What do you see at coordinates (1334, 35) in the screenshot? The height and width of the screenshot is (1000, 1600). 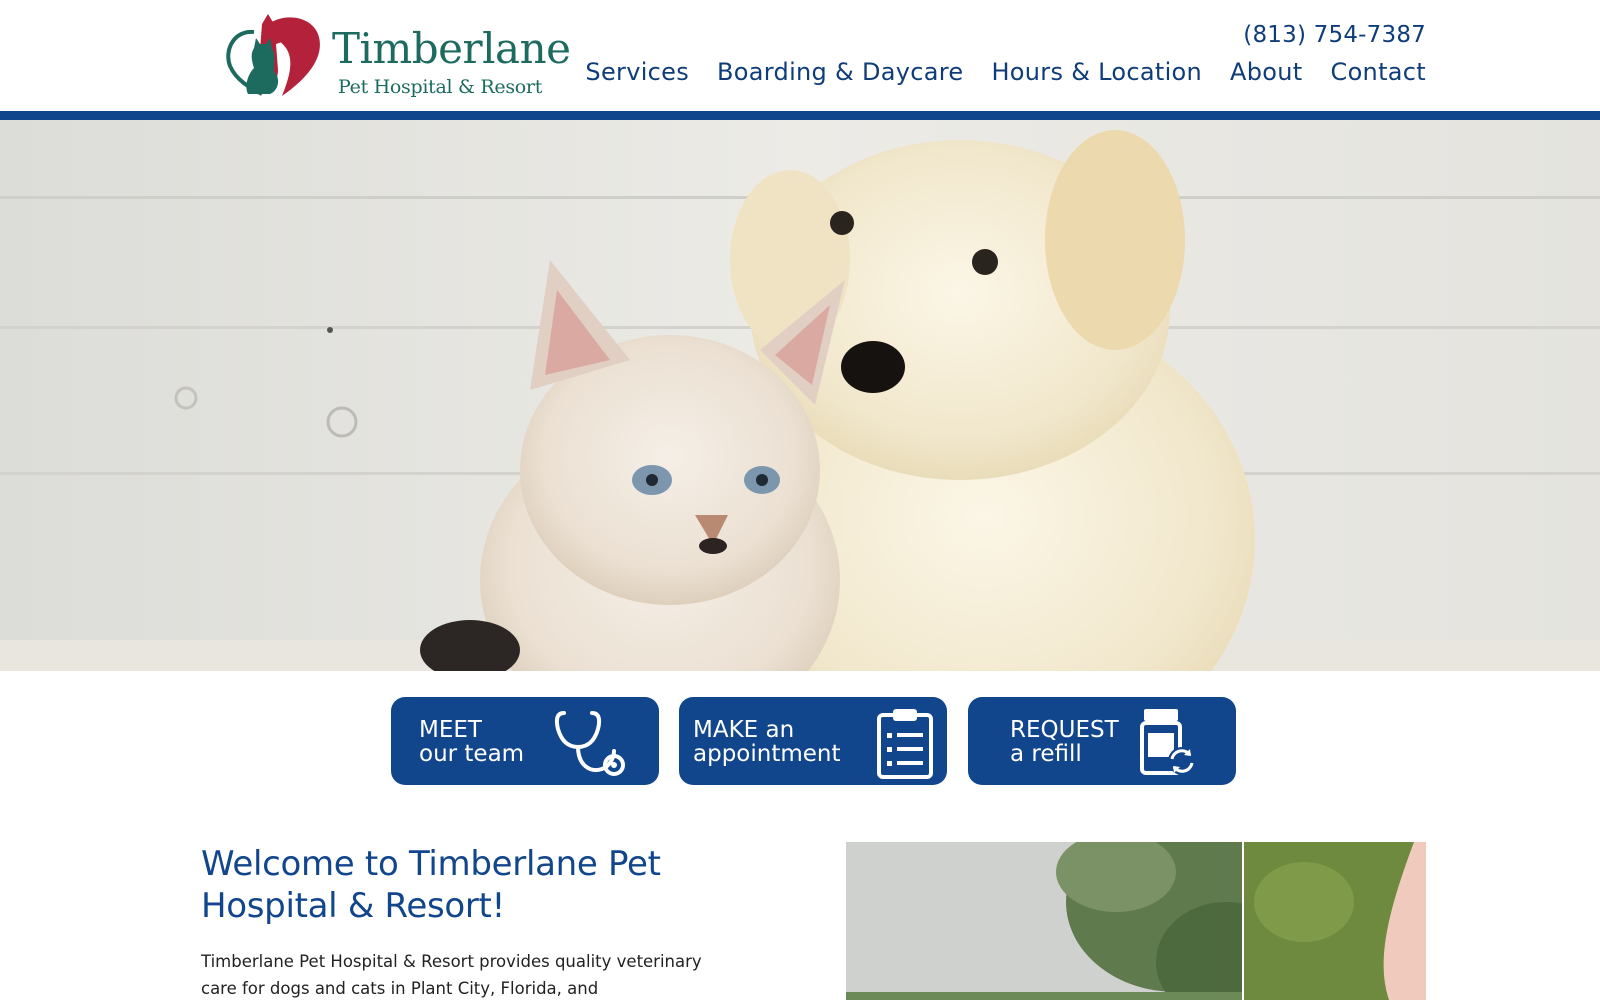 I see `phone-number: (813) 754-7387` at bounding box center [1334, 35].